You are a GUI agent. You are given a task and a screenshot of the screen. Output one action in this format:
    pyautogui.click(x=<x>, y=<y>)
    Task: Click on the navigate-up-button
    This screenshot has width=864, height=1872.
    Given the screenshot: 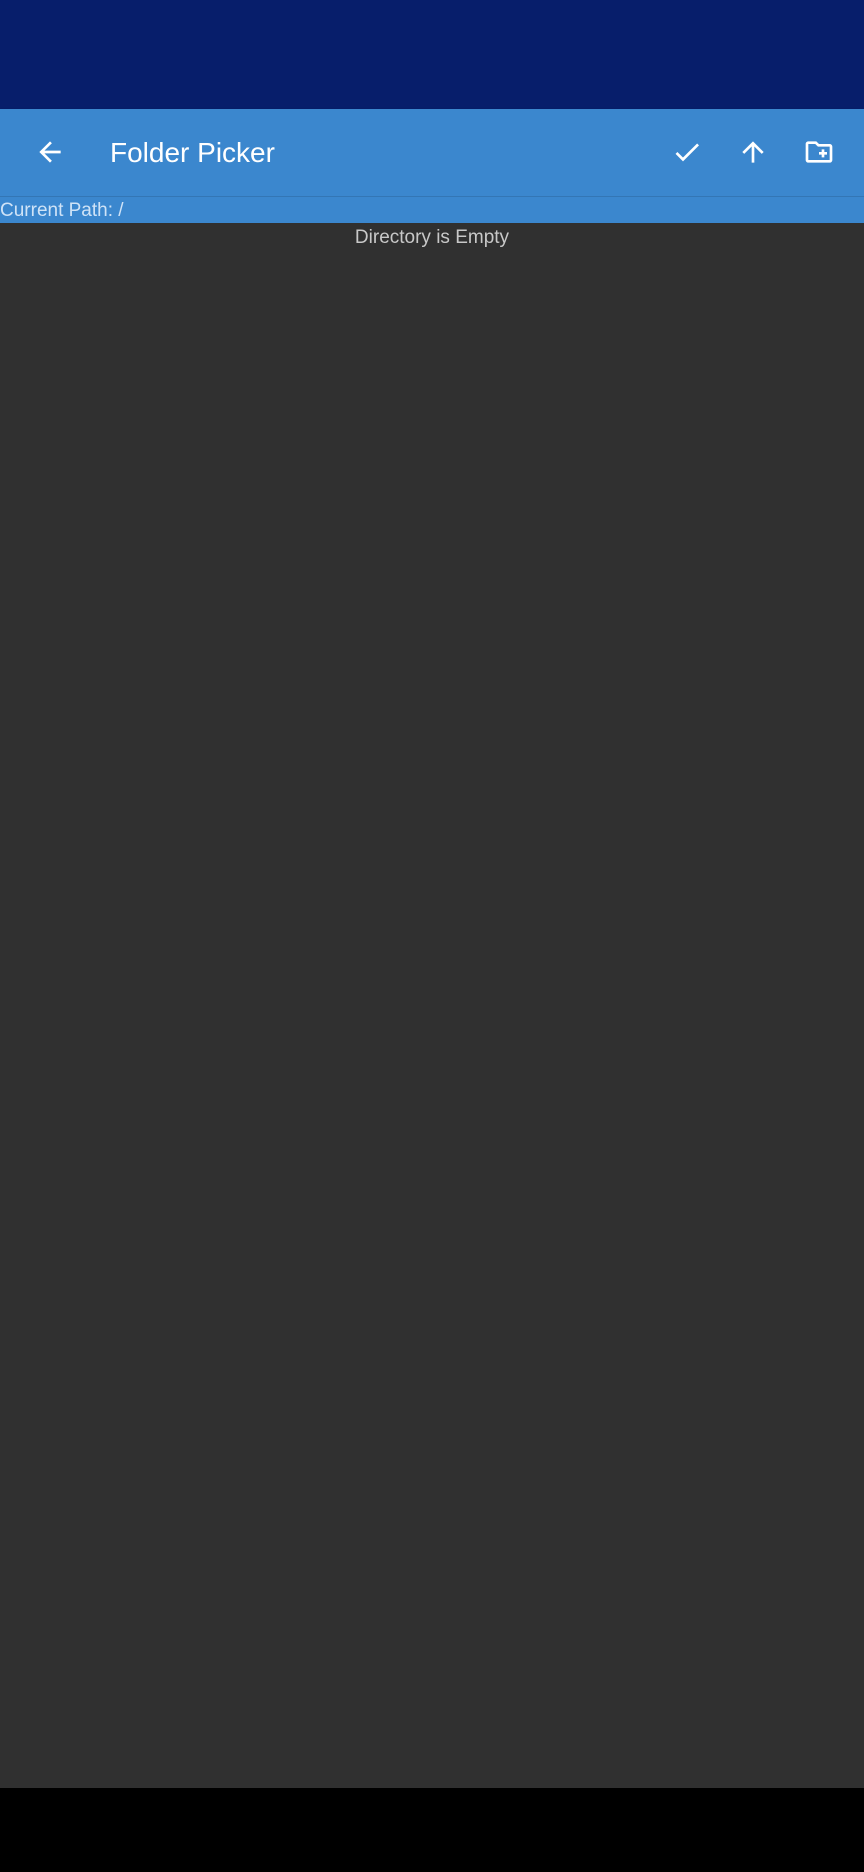 What is the action you would take?
    pyautogui.click(x=753, y=152)
    